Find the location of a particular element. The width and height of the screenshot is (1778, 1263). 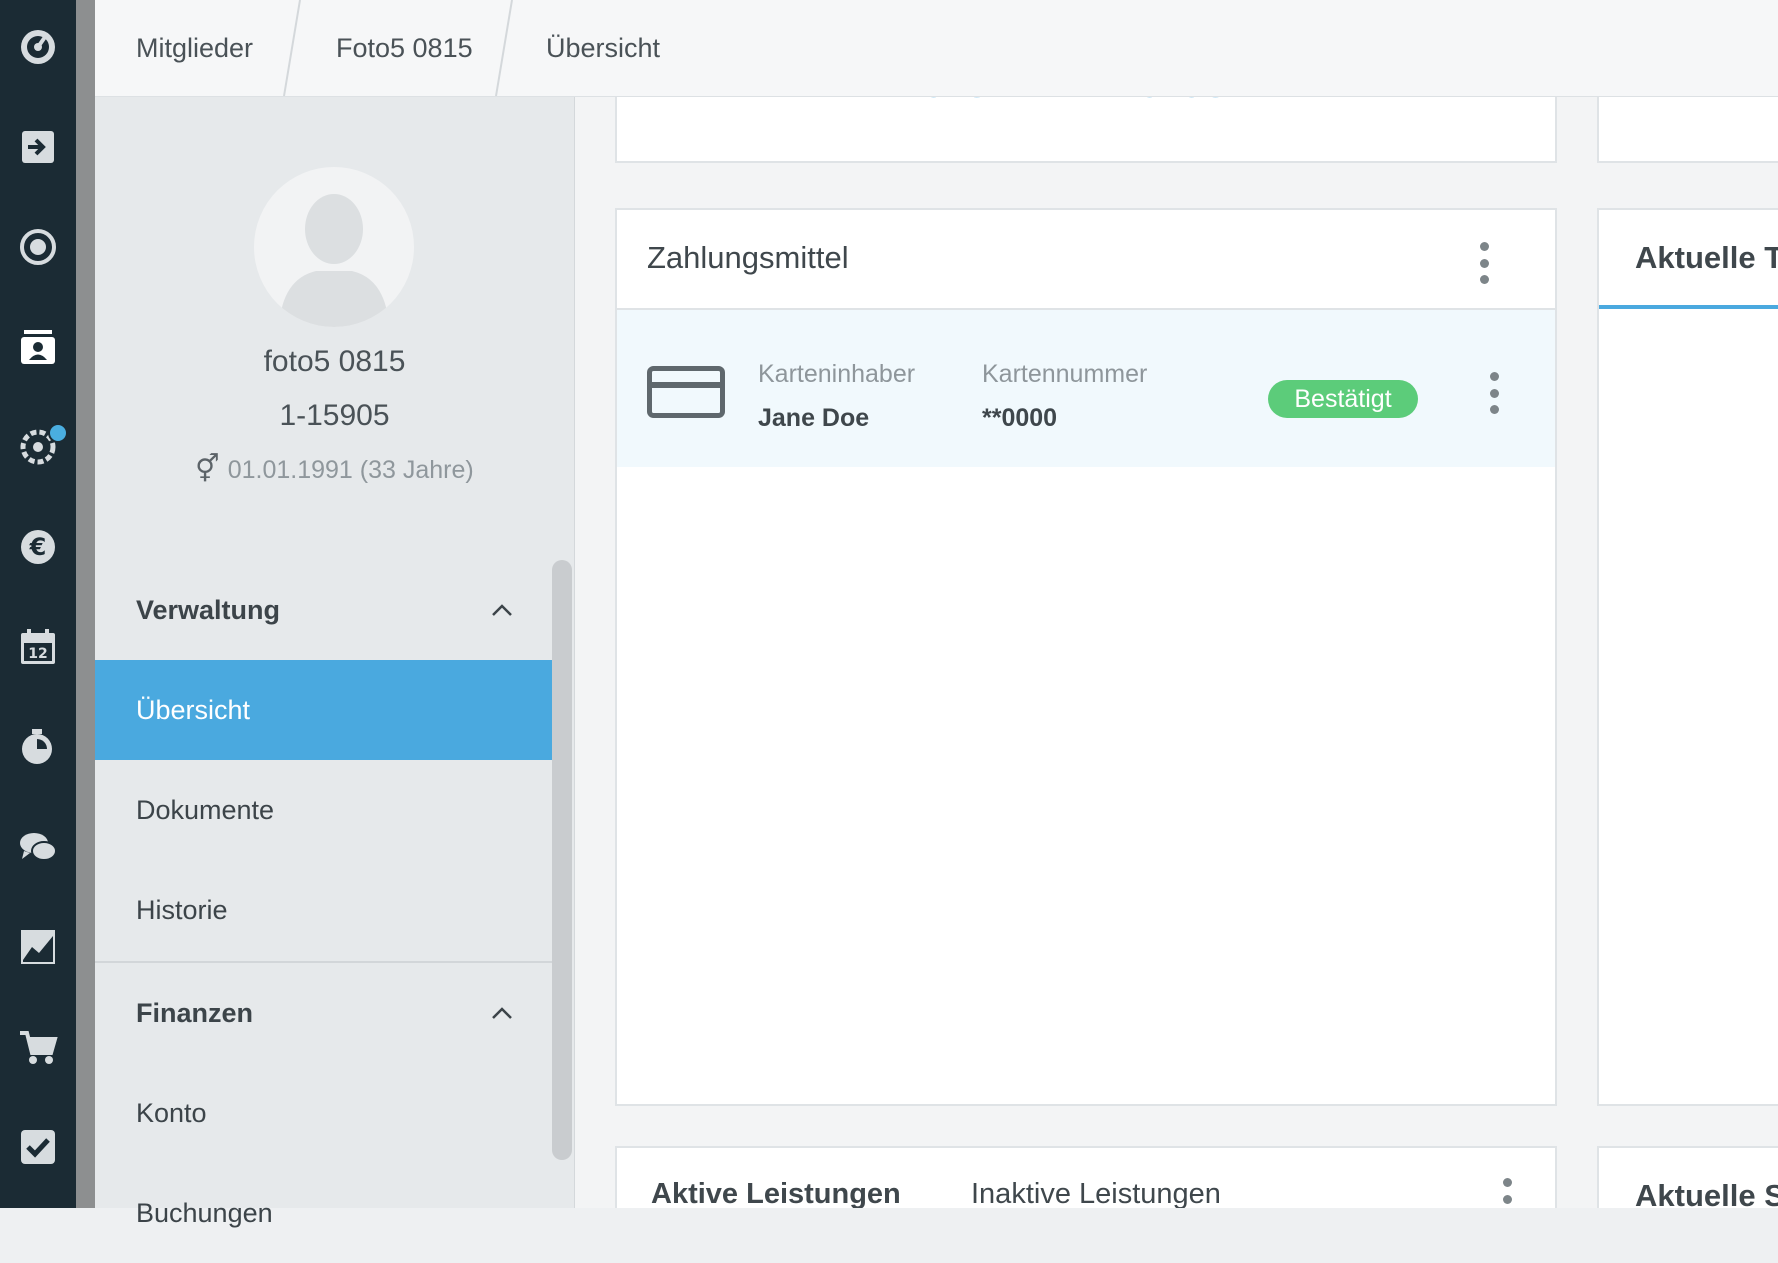

sidebar-scrollbar is located at coordinates (562, 860).